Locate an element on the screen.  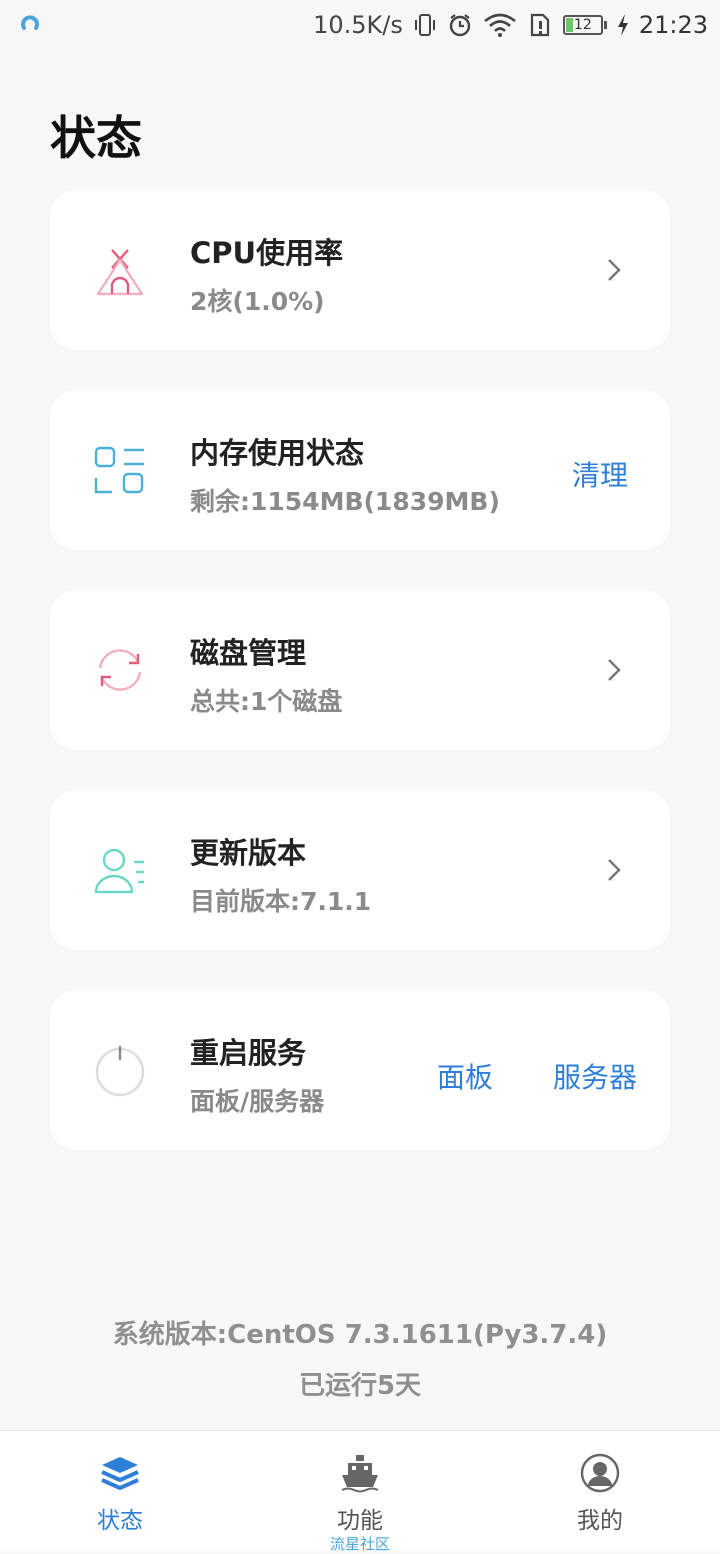
card-title: 内存使用状态 is located at coordinates (277, 453).